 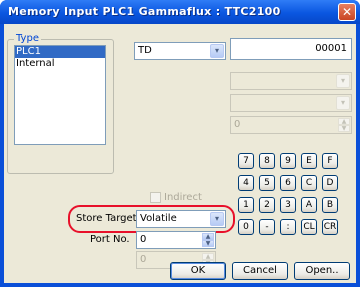 What do you see at coordinates (60, 64) in the screenshot?
I see `type-item-internal: Internal` at bounding box center [60, 64].